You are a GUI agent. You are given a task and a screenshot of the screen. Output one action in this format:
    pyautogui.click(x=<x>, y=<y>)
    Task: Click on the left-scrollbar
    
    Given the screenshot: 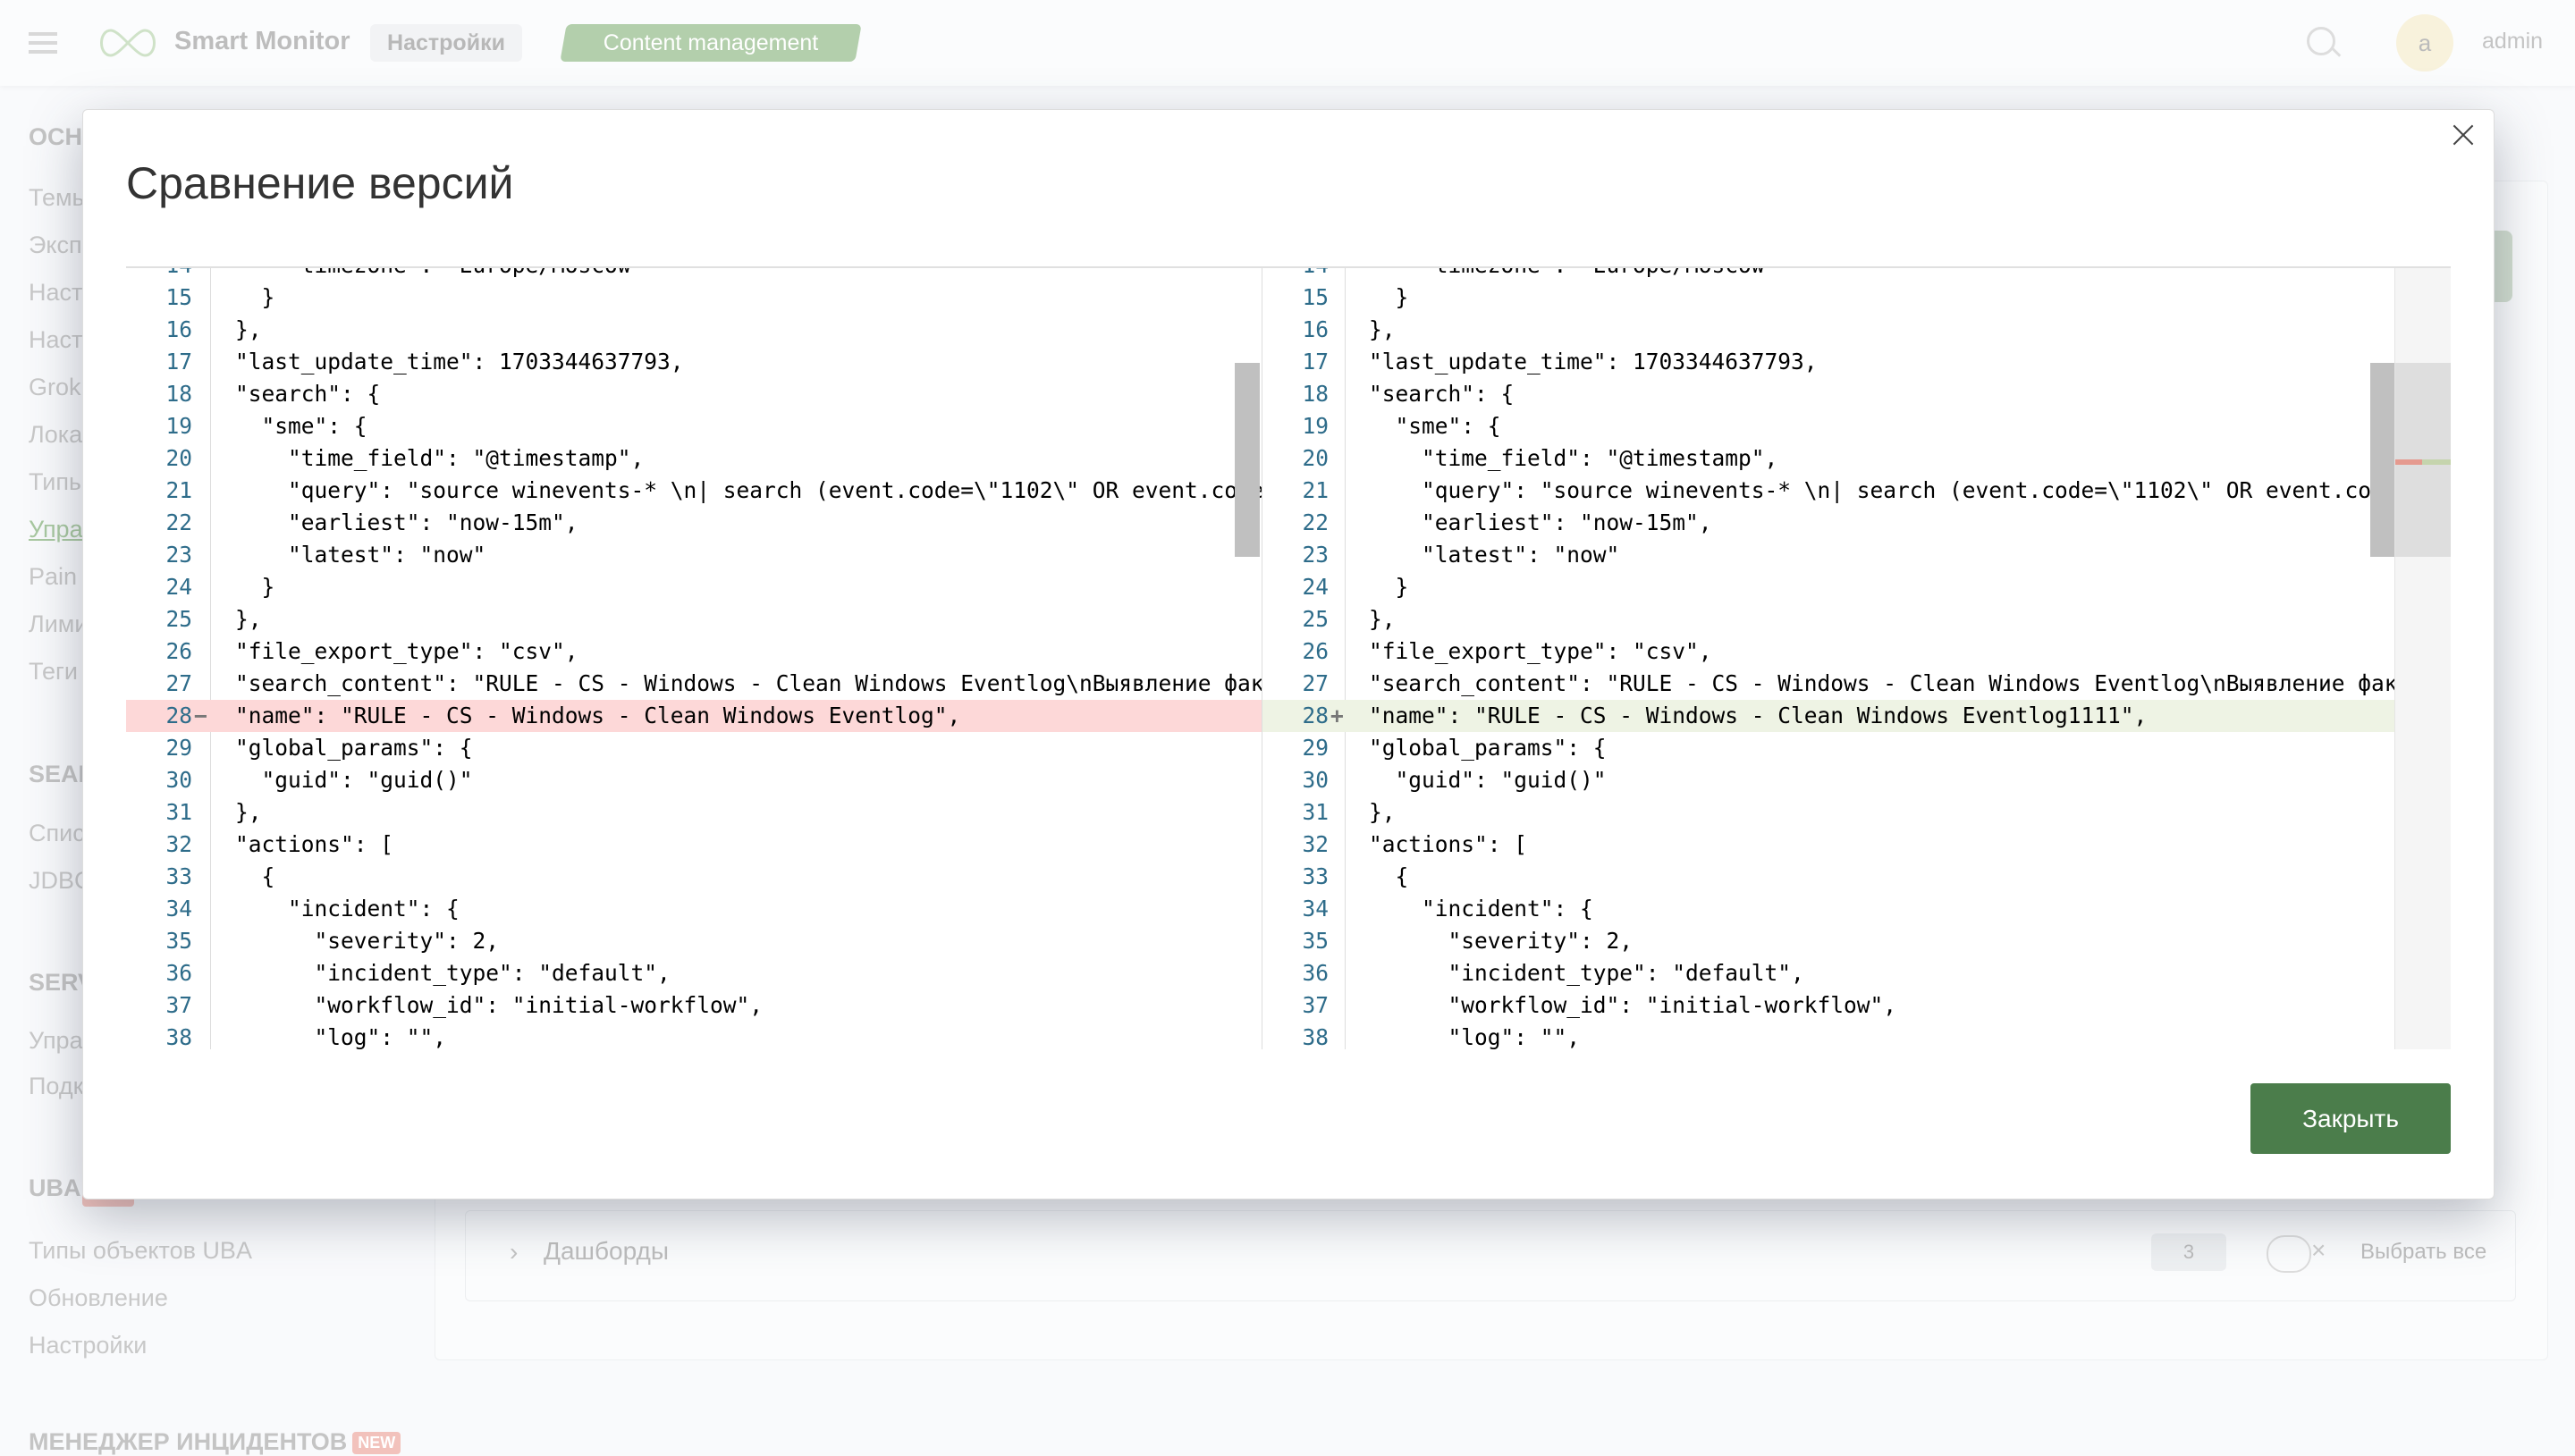 What is the action you would take?
    pyautogui.click(x=1247, y=460)
    